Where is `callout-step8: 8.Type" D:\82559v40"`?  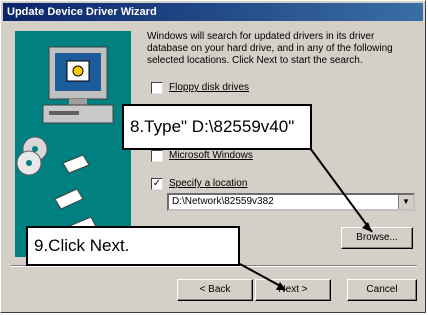 callout-step8: 8.Type" D:\82559v40" is located at coordinates (217, 127).